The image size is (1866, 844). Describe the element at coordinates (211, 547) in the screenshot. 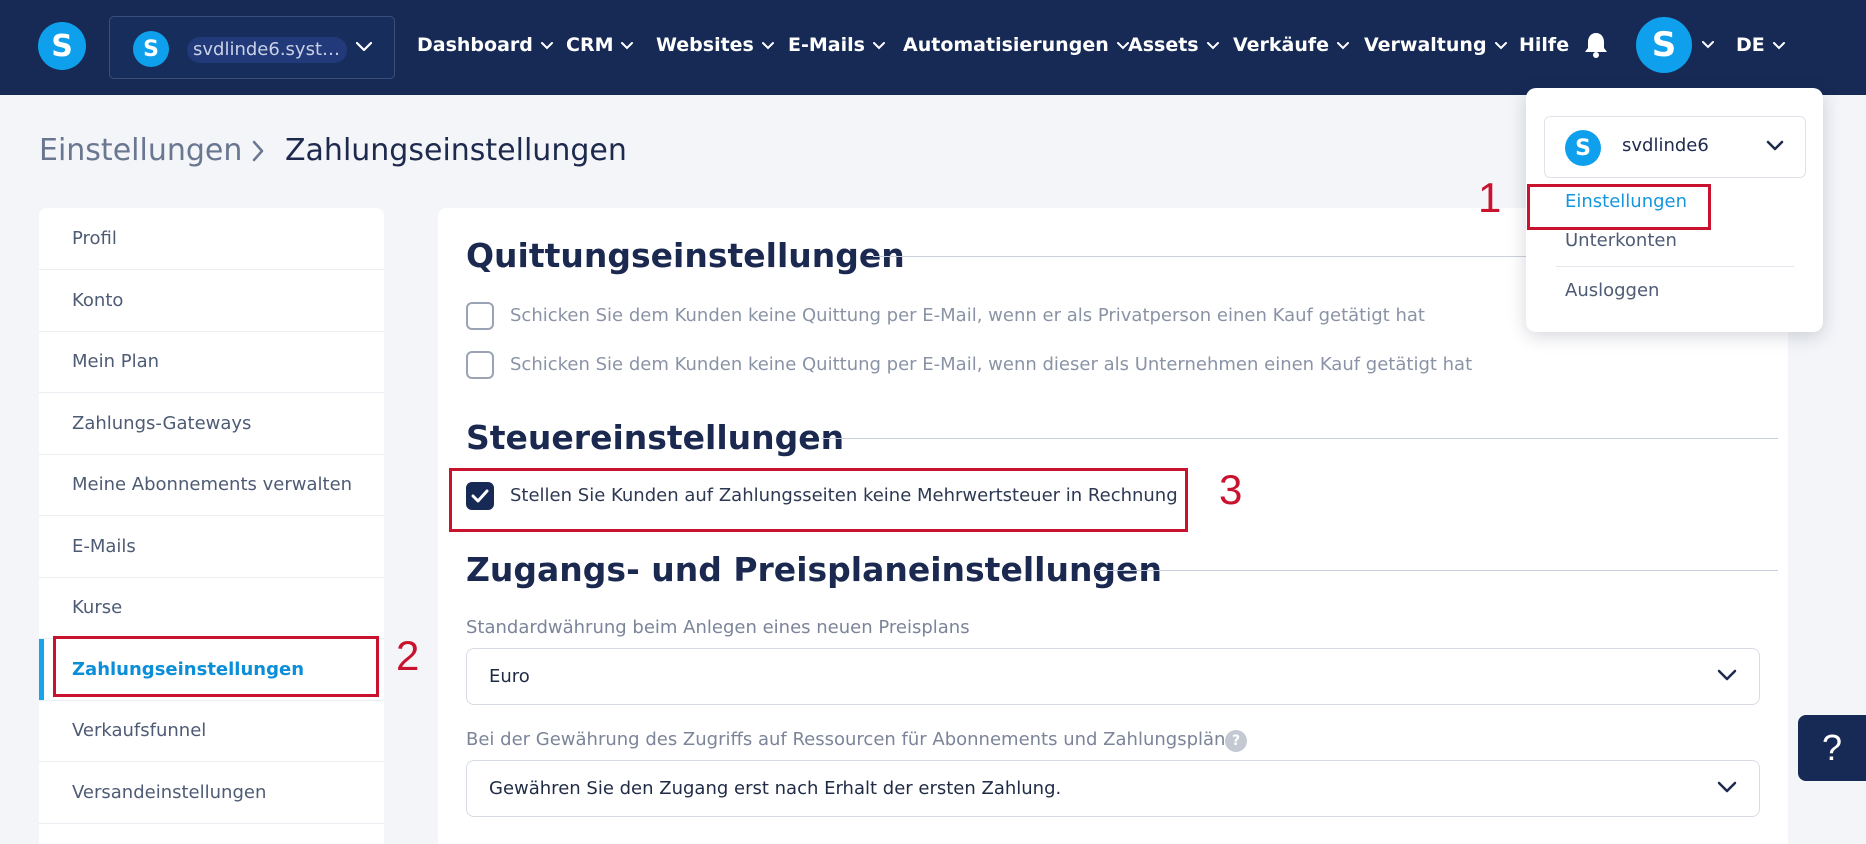

I see `sidebar-item-emails: E-Mails` at that location.